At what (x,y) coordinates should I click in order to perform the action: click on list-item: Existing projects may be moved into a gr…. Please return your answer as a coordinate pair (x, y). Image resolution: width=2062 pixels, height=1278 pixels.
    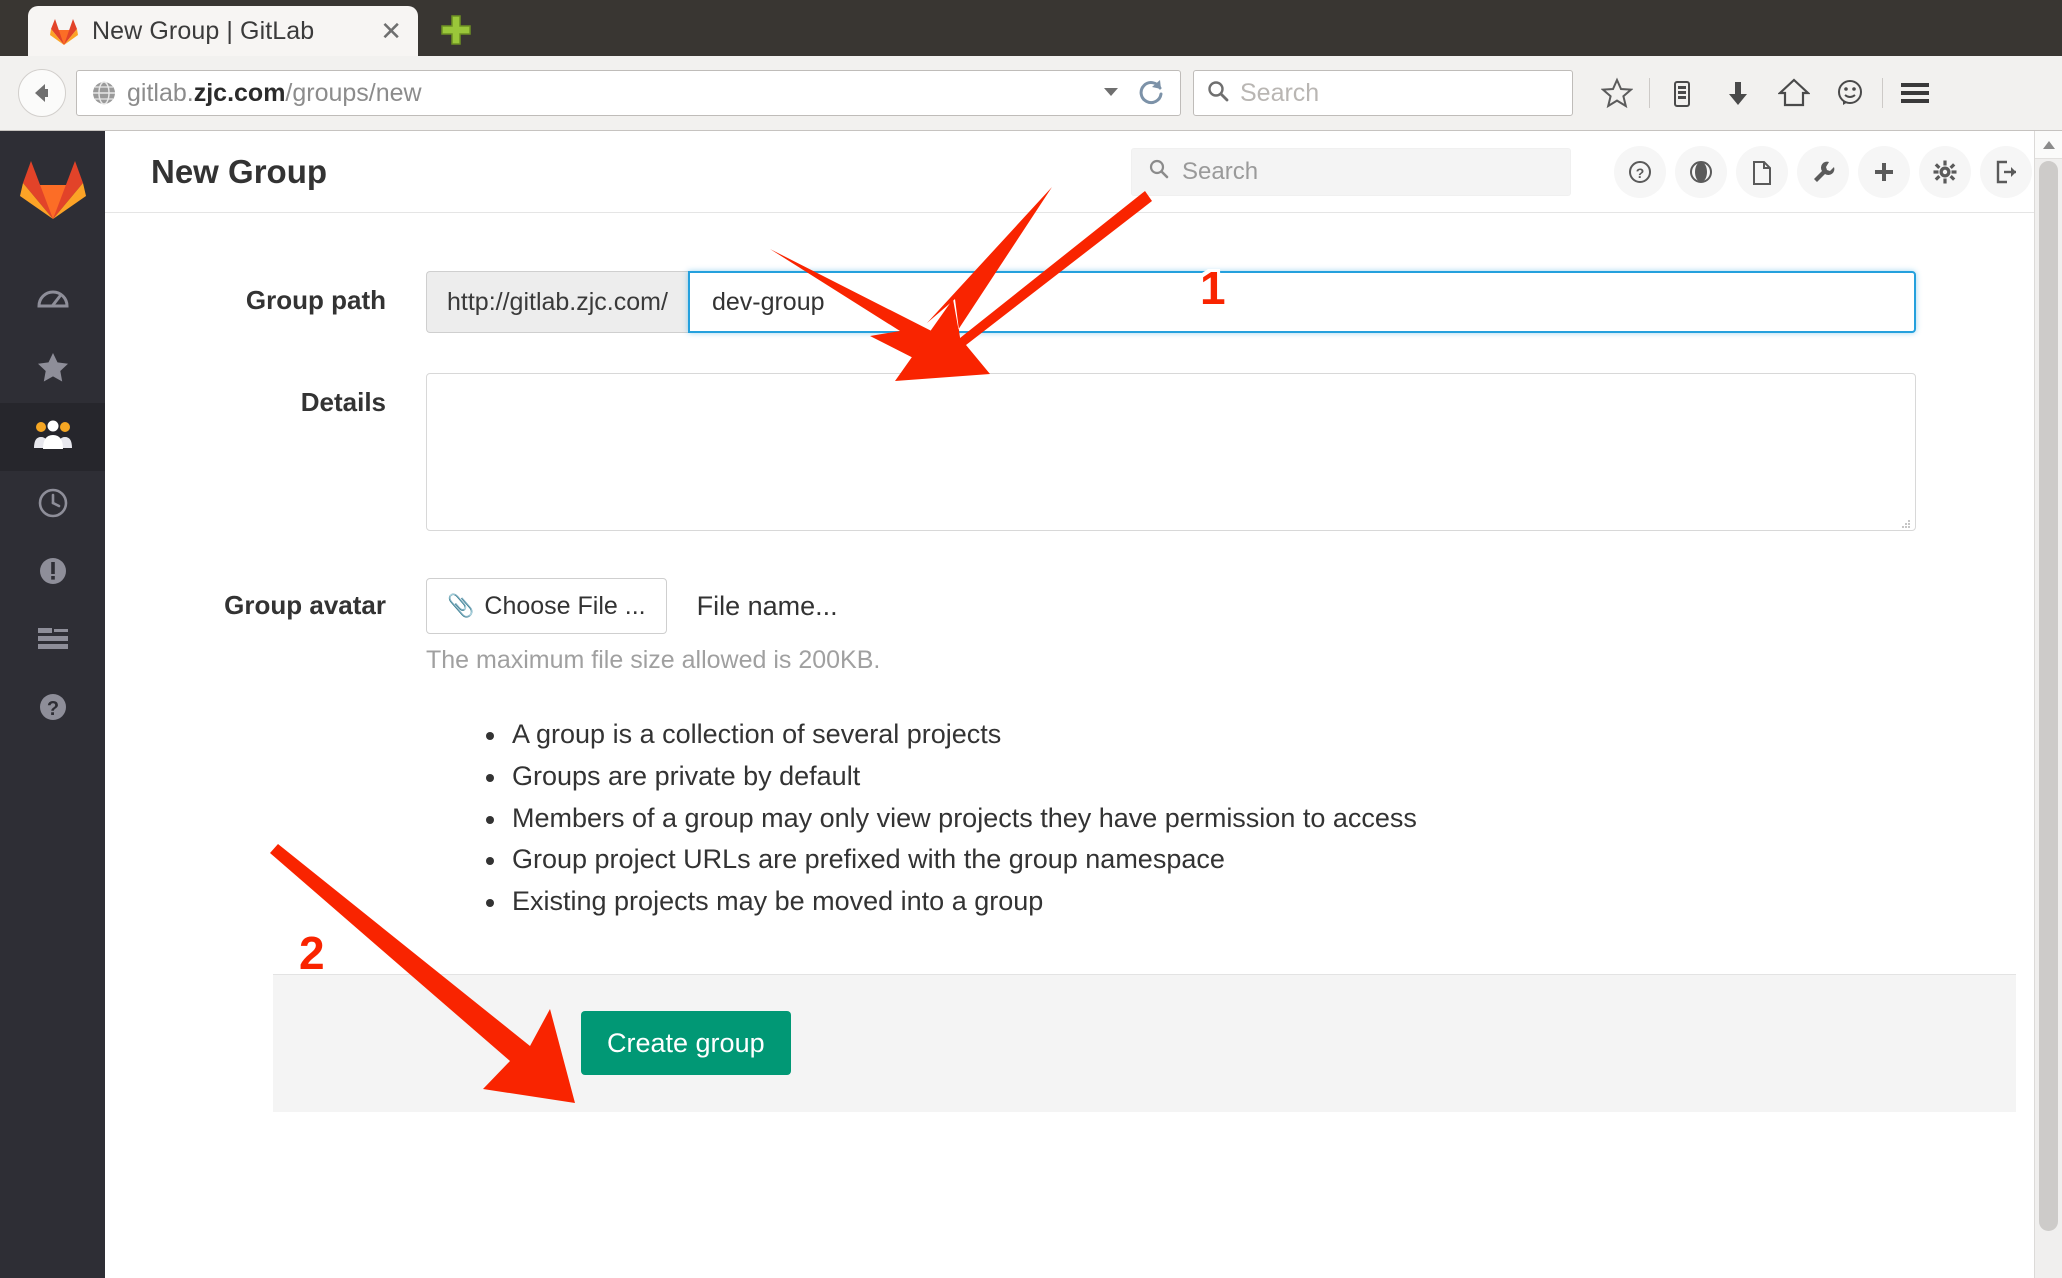
    Looking at the image, I should click on (1200, 901).